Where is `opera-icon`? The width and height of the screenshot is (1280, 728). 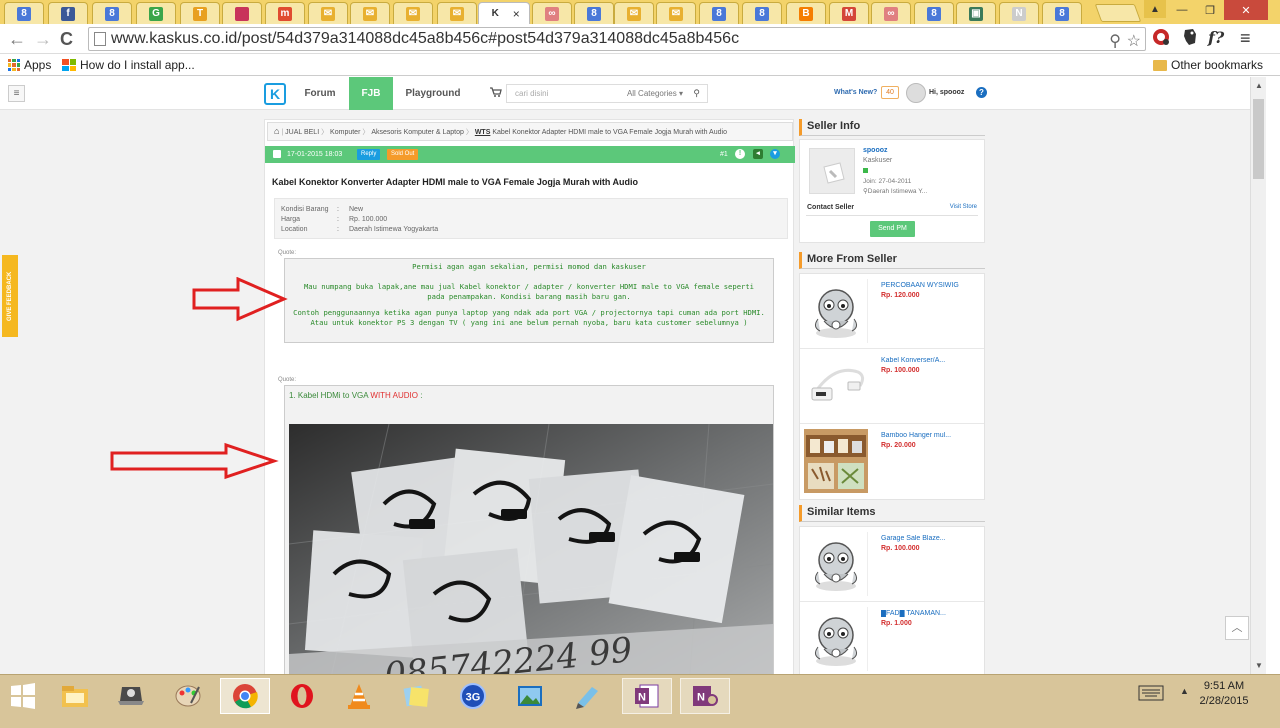
opera-icon is located at coordinates (302, 696).